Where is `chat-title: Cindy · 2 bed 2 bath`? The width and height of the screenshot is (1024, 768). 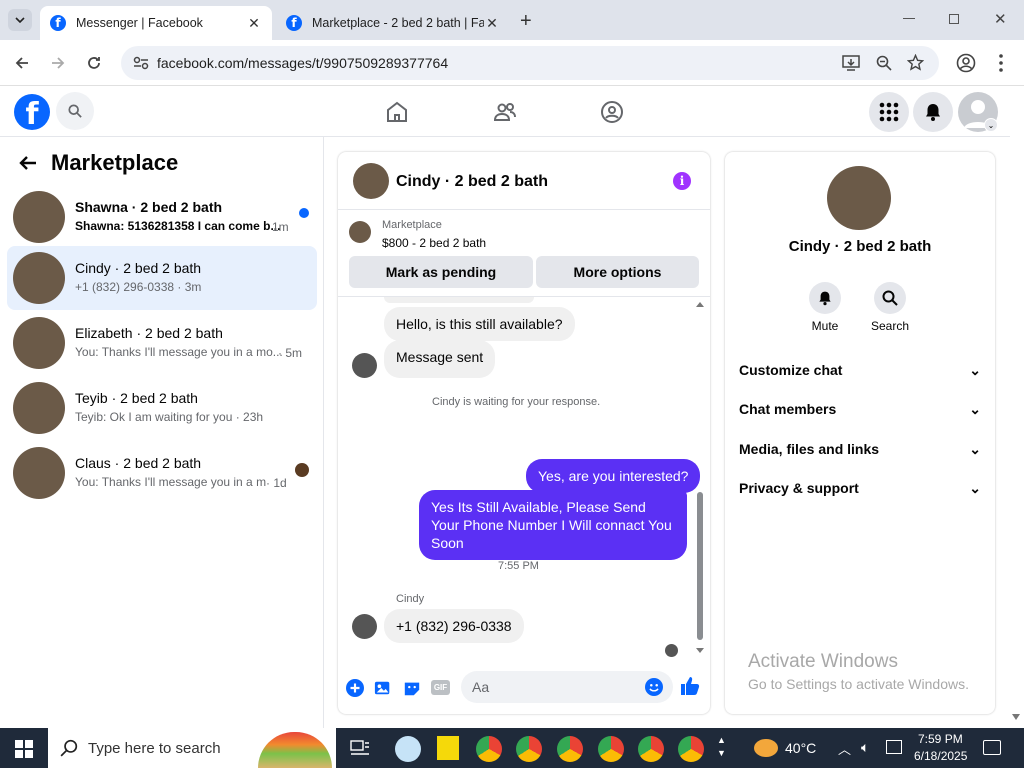 chat-title: Cindy · 2 bed 2 bath is located at coordinates (472, 182).